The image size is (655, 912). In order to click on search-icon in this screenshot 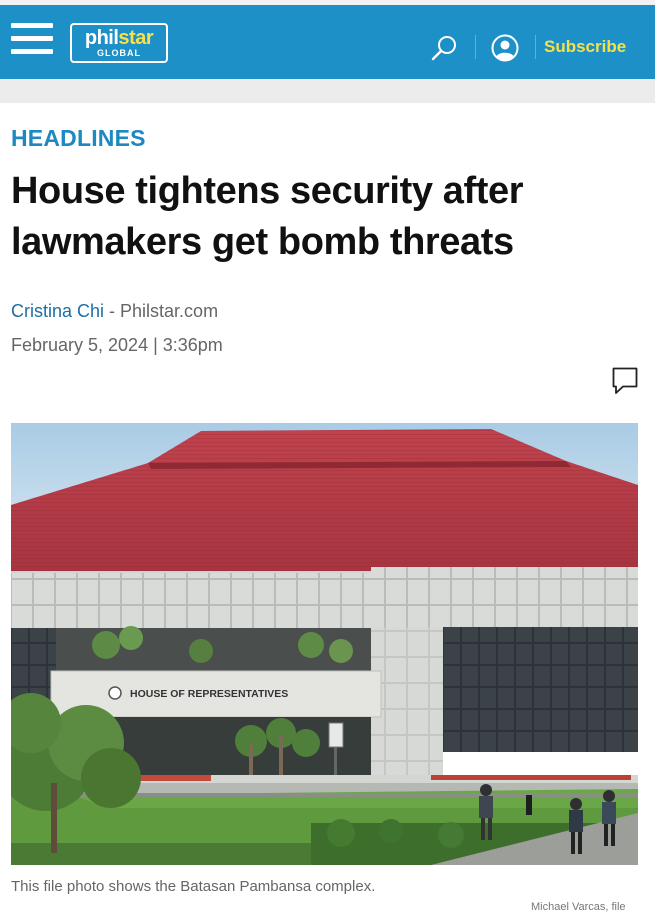, I will do `click(445, 48)`.